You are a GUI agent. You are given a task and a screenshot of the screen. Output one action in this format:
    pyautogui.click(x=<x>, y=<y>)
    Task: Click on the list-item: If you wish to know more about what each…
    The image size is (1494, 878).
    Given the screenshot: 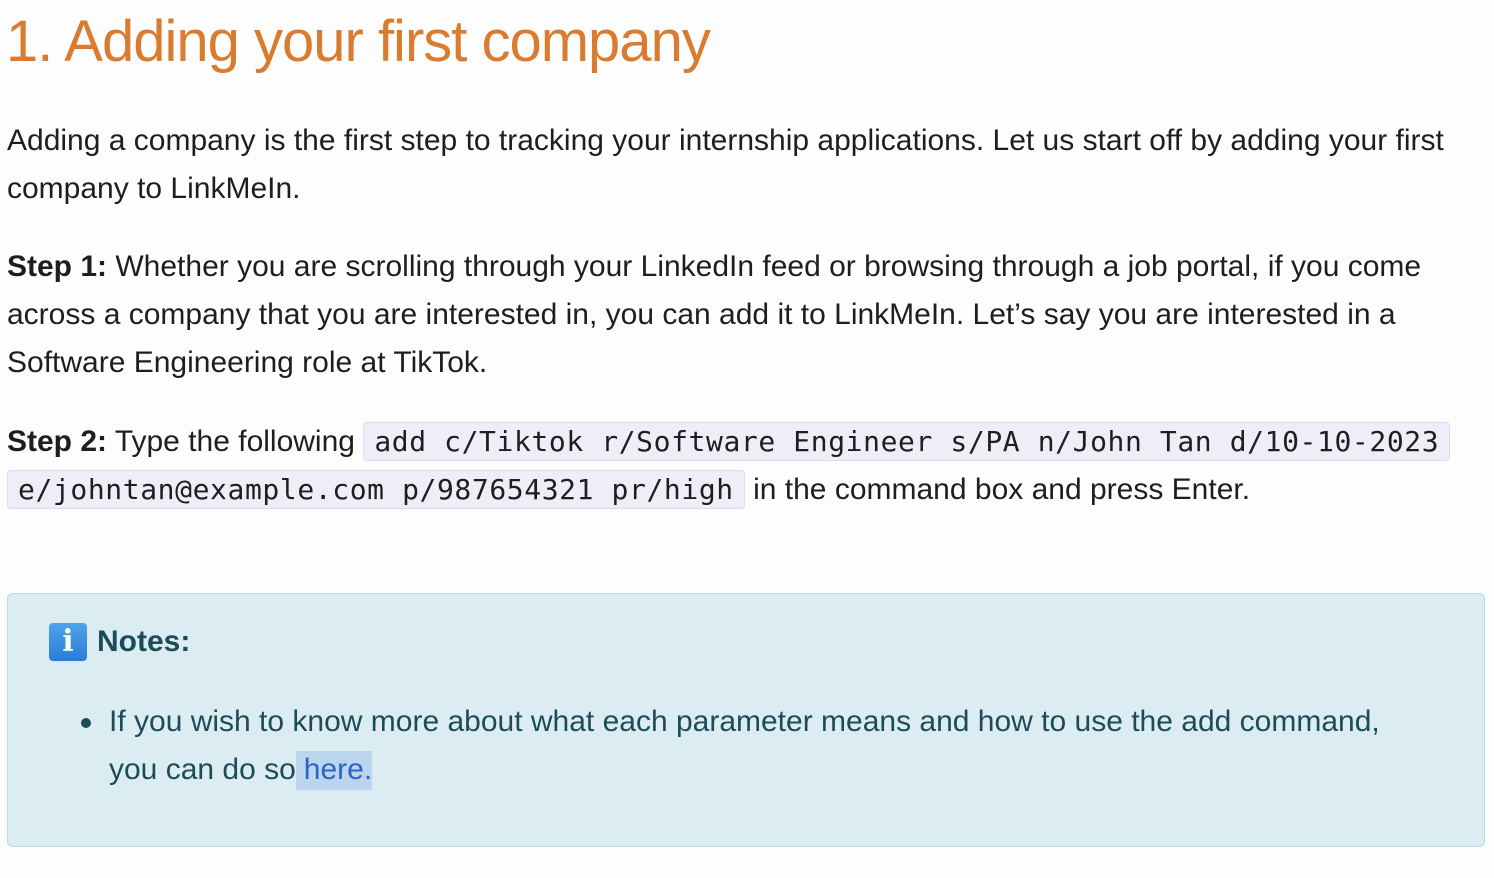 What is the action you would take?
    pyautogui.click(x=755, y=746)
    